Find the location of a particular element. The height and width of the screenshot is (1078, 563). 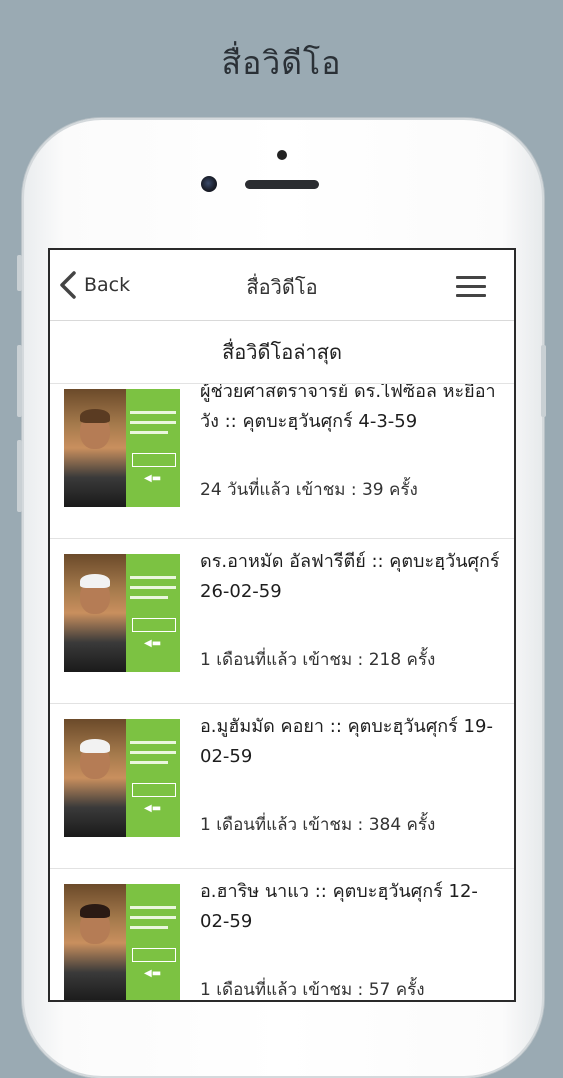

back-label: Back is located at coordinates (107, 285).